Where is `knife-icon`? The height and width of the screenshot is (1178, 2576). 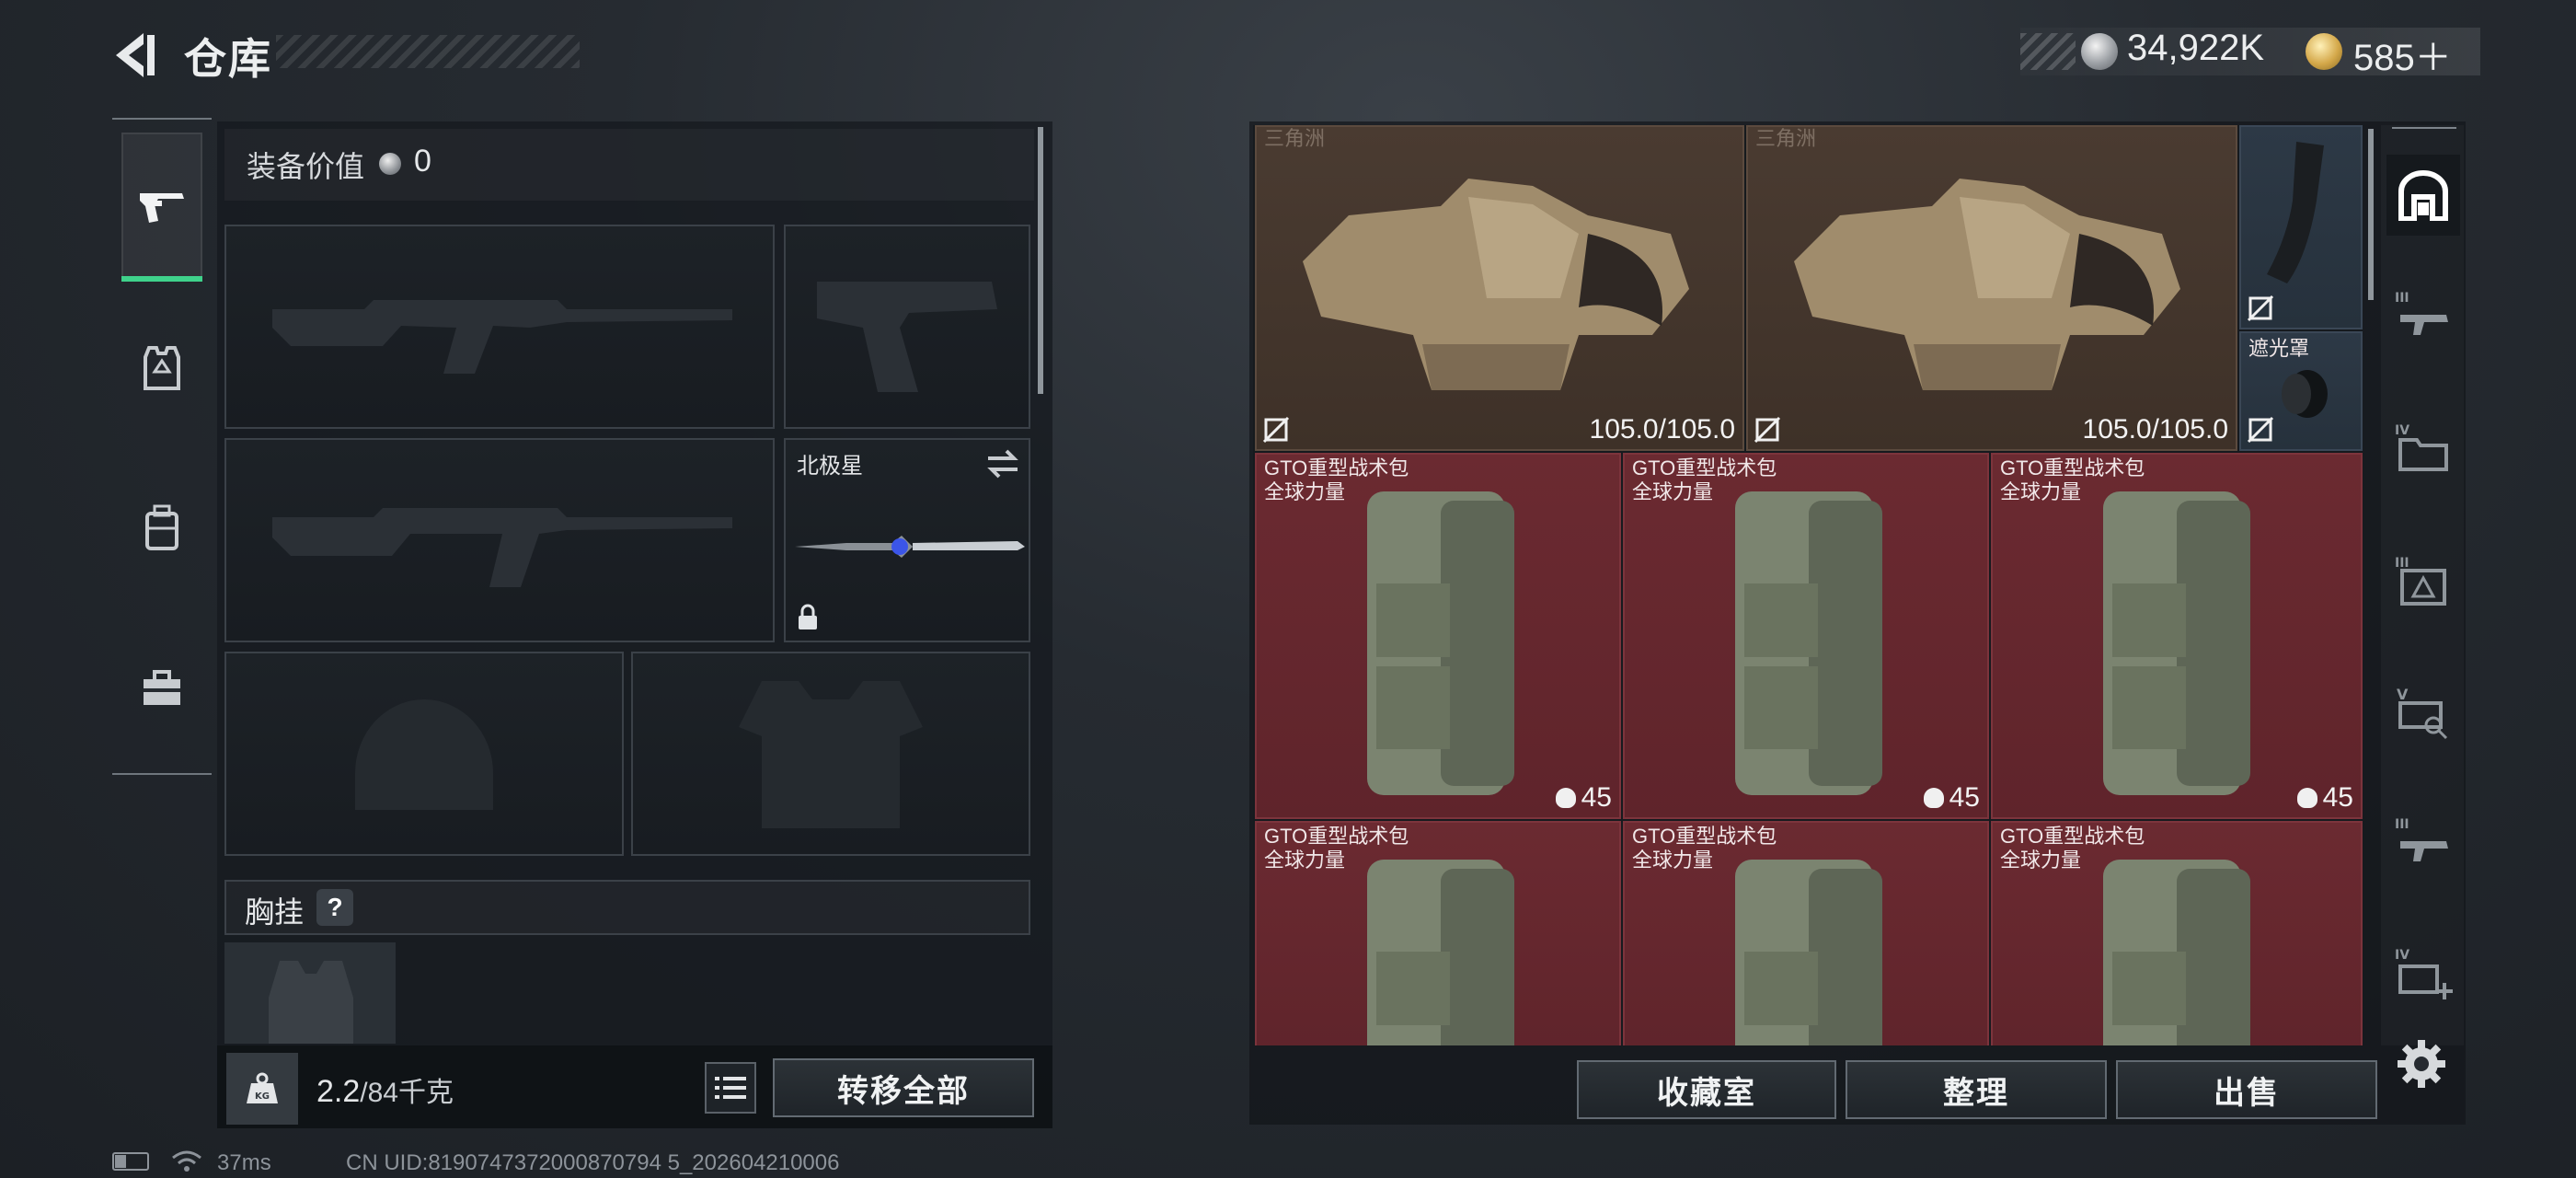 knife-icon is located at coordinates (910, 547).